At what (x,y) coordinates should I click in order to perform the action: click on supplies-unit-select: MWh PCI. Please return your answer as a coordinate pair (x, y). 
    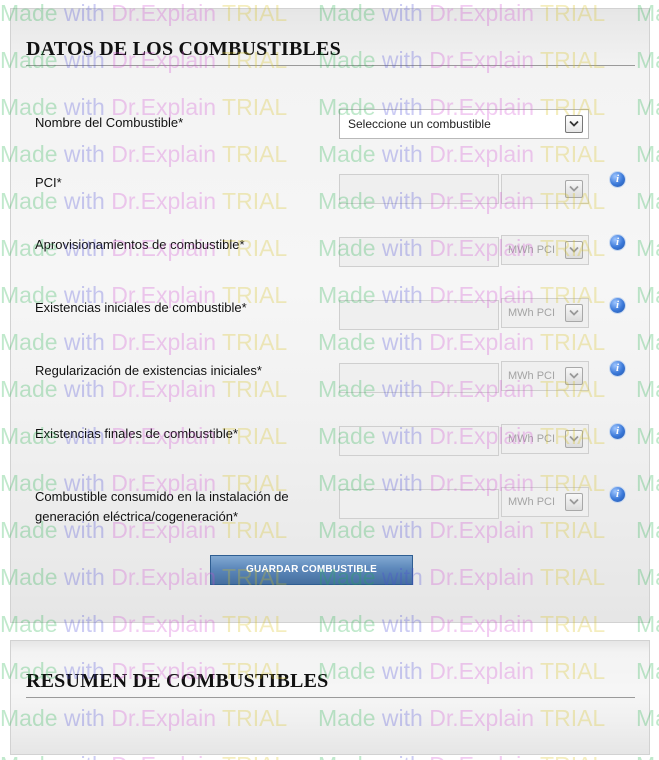
    Looking at the image, I should click on (545, 250).